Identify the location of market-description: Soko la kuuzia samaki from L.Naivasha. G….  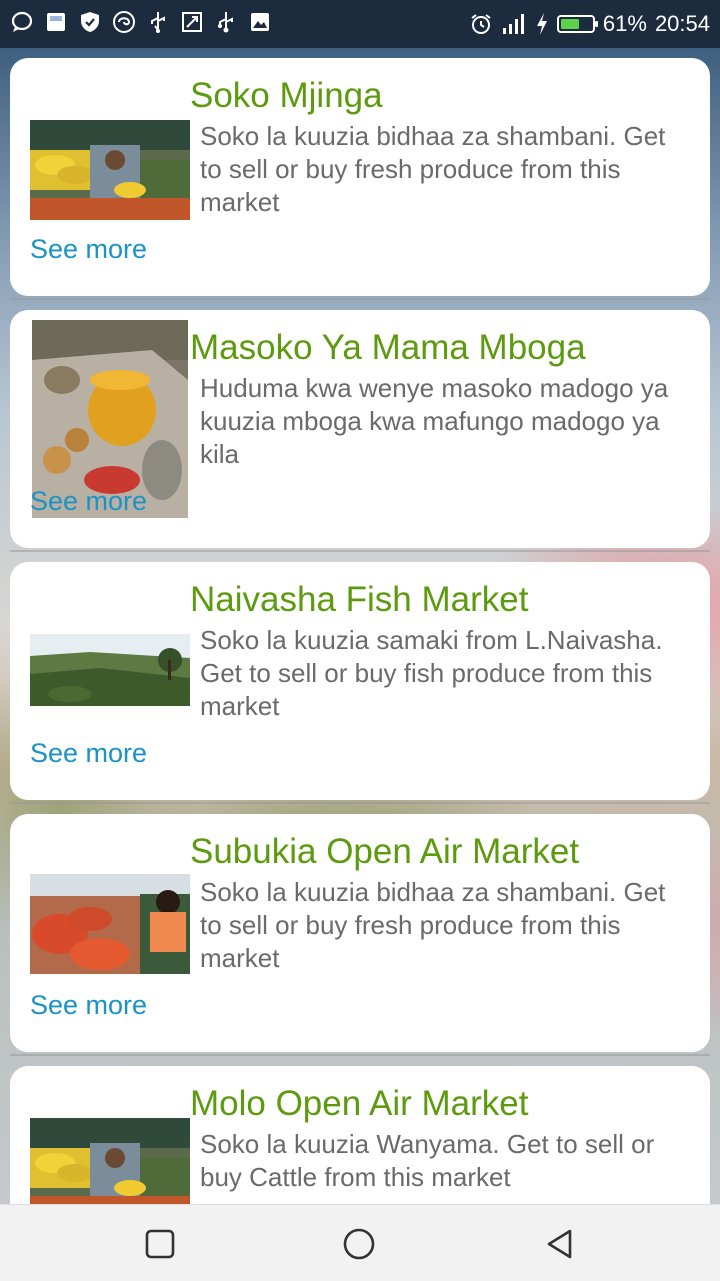
(431, 673).